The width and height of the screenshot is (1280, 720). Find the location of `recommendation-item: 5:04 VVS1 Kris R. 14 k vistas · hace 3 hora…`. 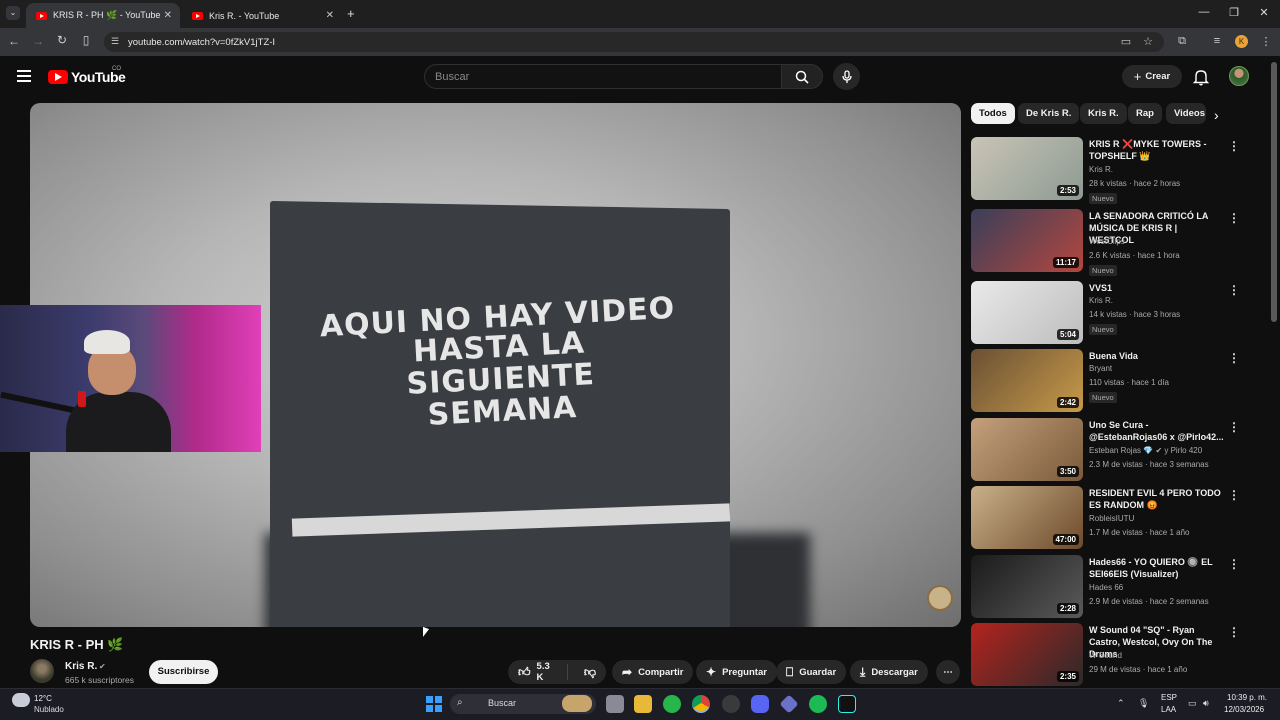

recommendation-item: 5:04 VVS1 Kris R. 14 k vistas · hace 3 hora… is located at coordinates (1108, 313).